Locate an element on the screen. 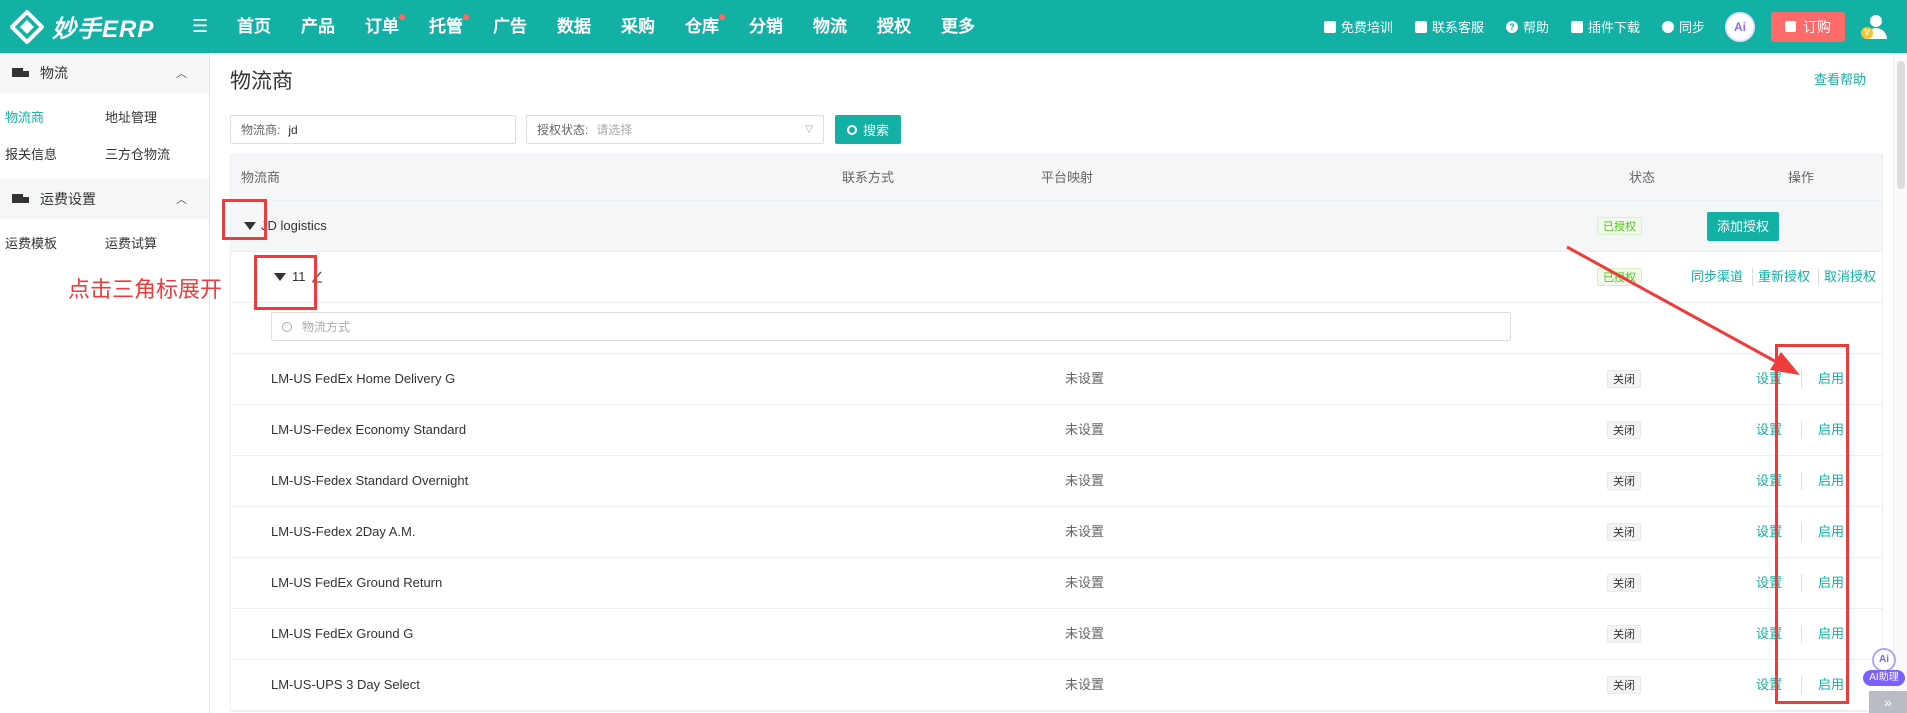 The image size is (1907, 713). sidebar-item: 运费试算 is located at coordinates (154, 243).